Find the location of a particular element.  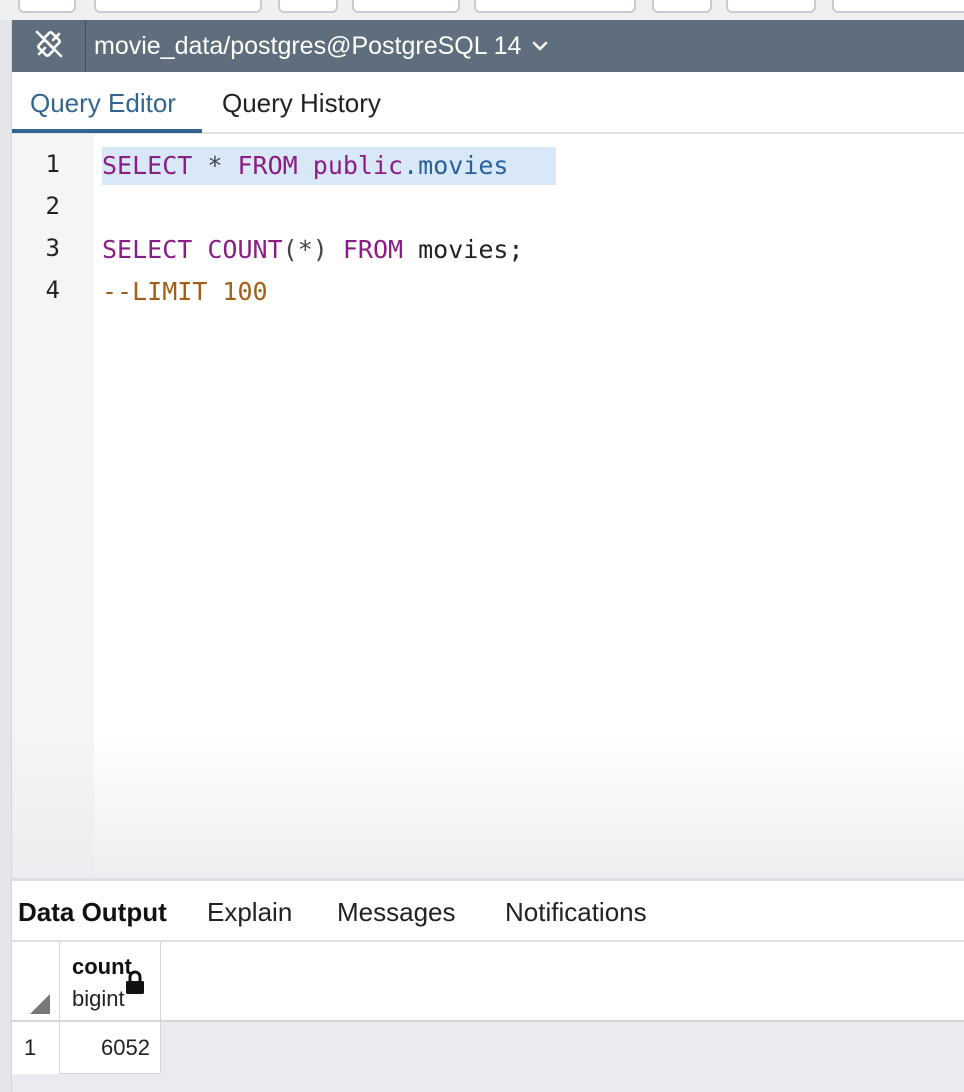

results-grid: count bigint 1 6052 is located at coordinates (488, 1017).